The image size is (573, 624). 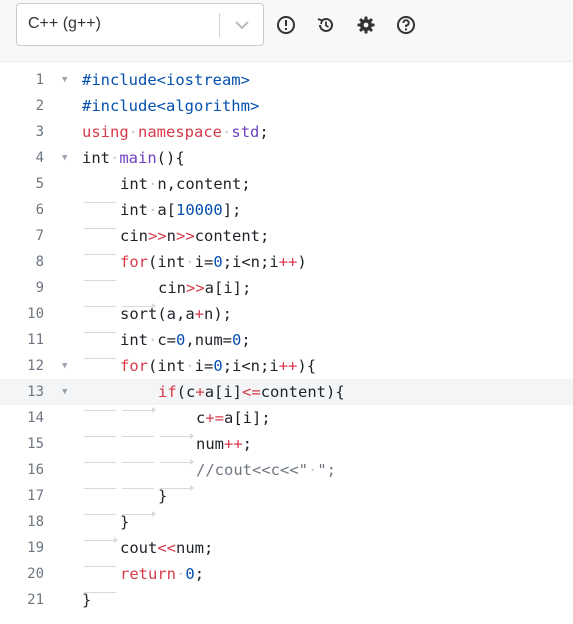 What do you see at coordinates (307, 366) in the screenshot?
I see `code-token: ){` at bounding box center [307, 366].